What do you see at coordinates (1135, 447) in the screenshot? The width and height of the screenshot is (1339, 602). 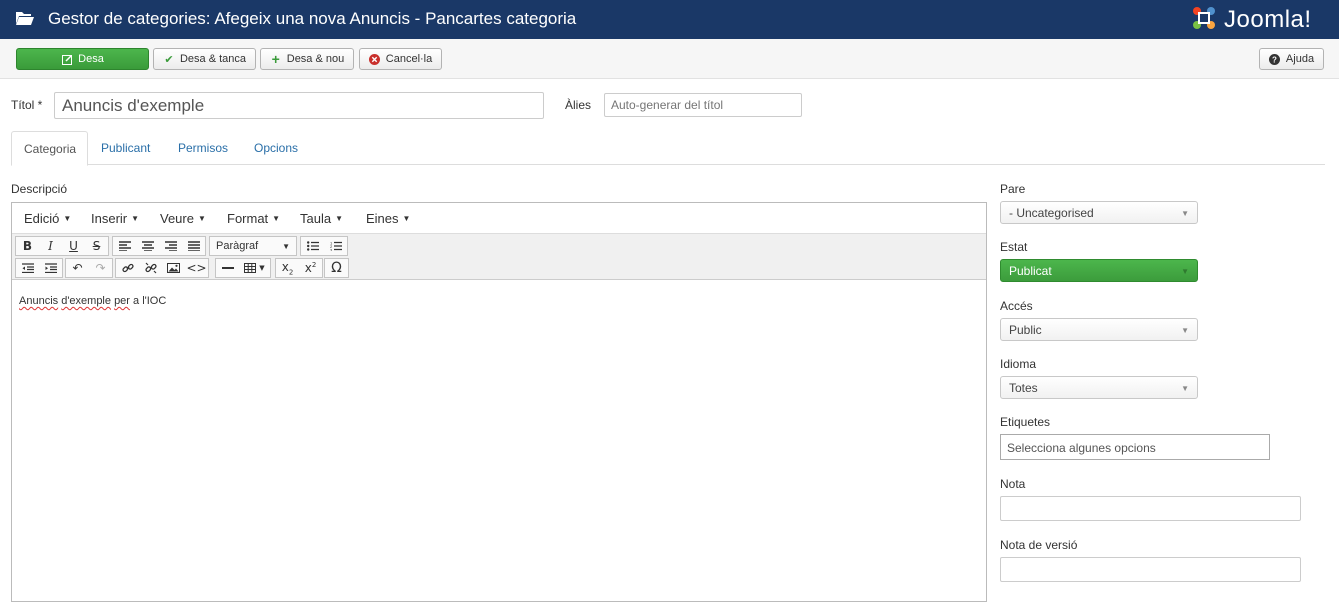 I see `tags-input: Selecciona algunes opcions` at bounding box center [1135, 447].